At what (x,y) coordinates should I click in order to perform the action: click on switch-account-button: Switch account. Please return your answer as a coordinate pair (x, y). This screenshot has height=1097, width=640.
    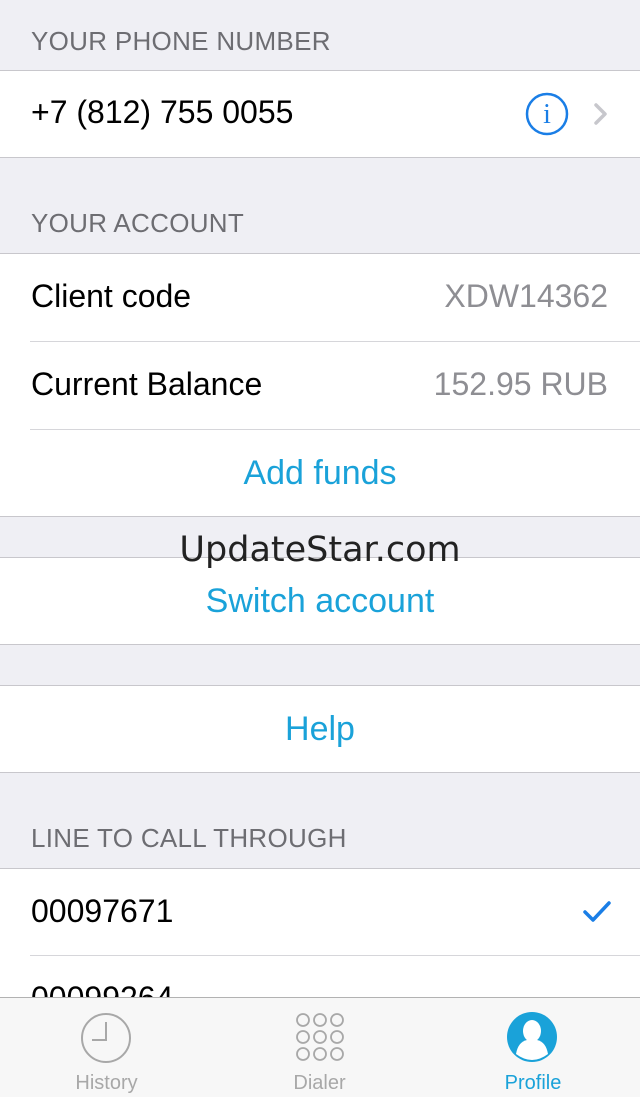
    Looking at the image, I should click on (320, 601).